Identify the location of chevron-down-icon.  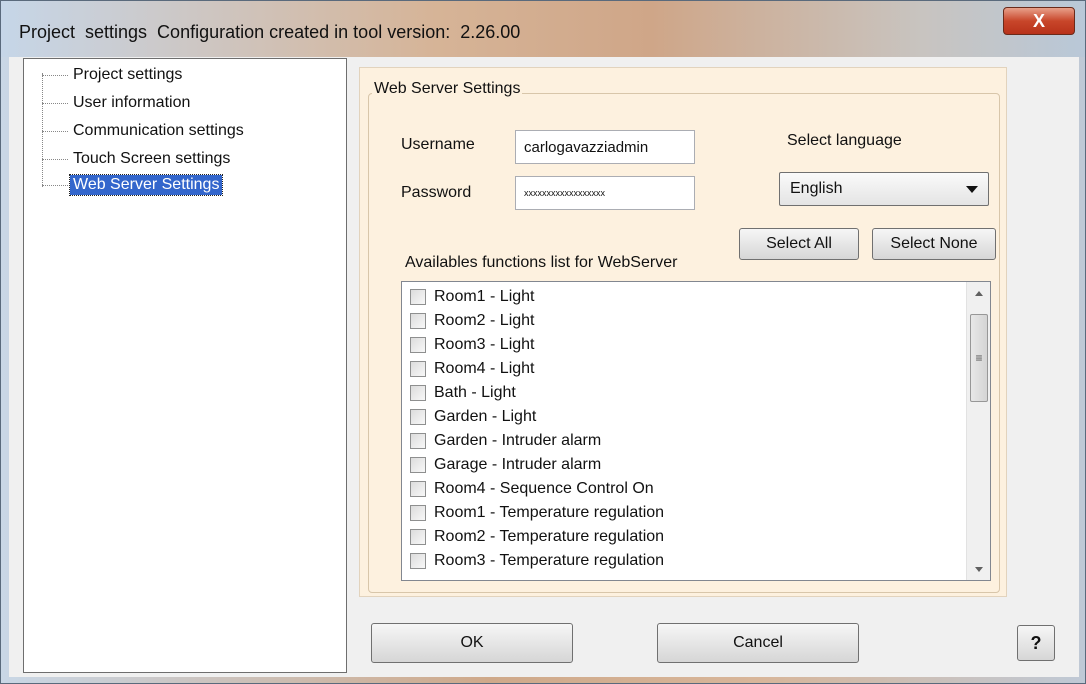
(972, 189).